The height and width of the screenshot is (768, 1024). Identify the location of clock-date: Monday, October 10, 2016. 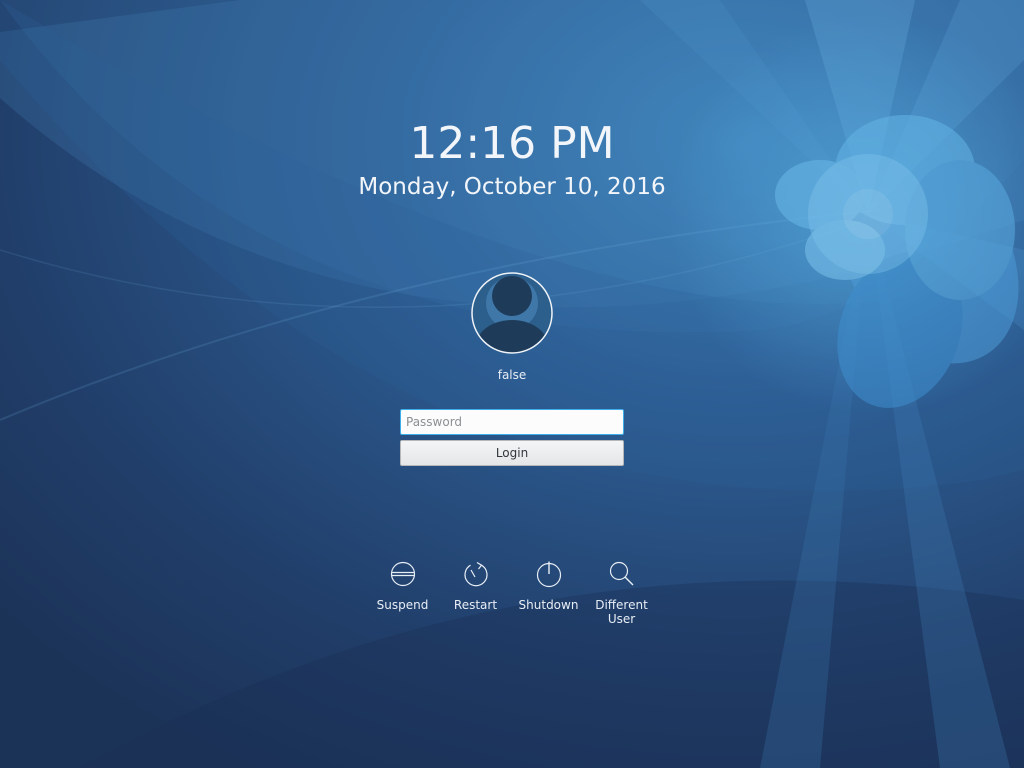
(512, 187).